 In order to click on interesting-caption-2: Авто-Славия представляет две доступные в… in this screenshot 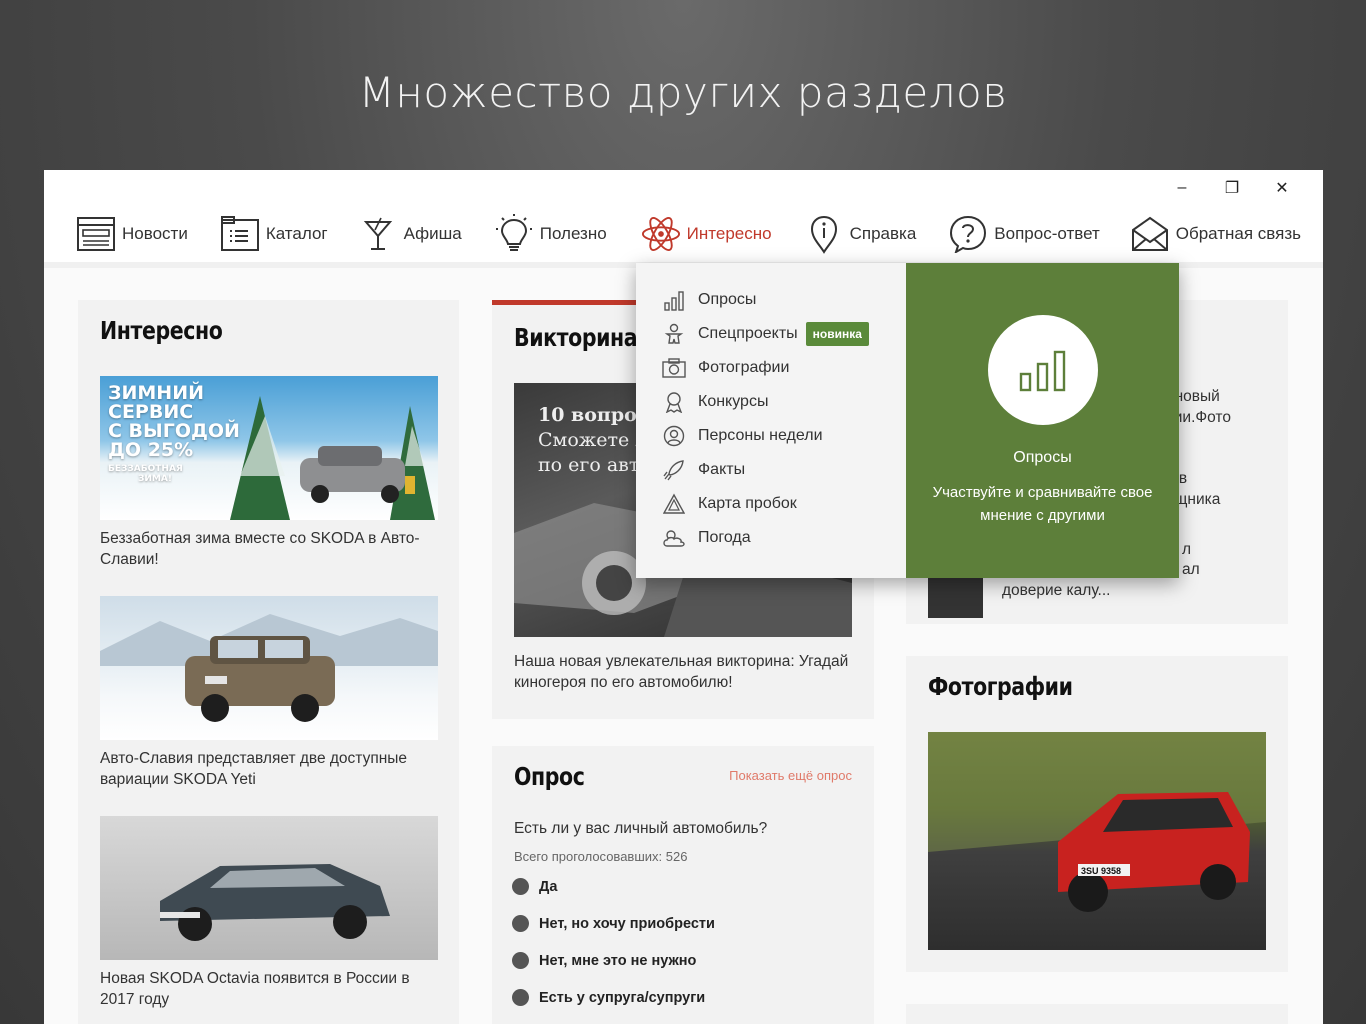, I will do `click(270, 769)`.